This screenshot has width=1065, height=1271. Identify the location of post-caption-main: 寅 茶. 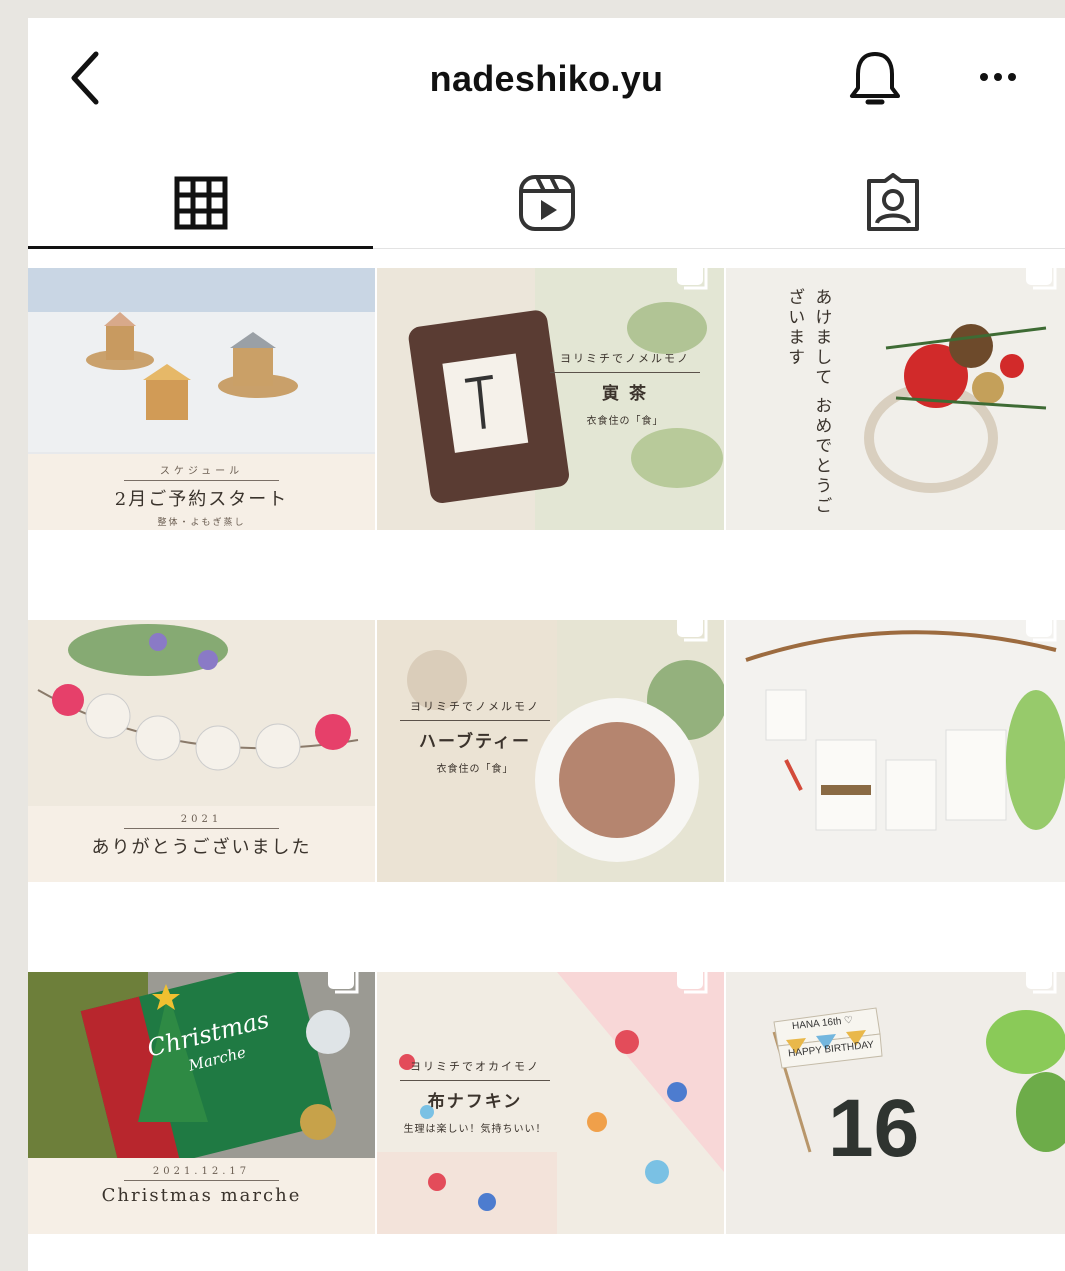
(625, 394).